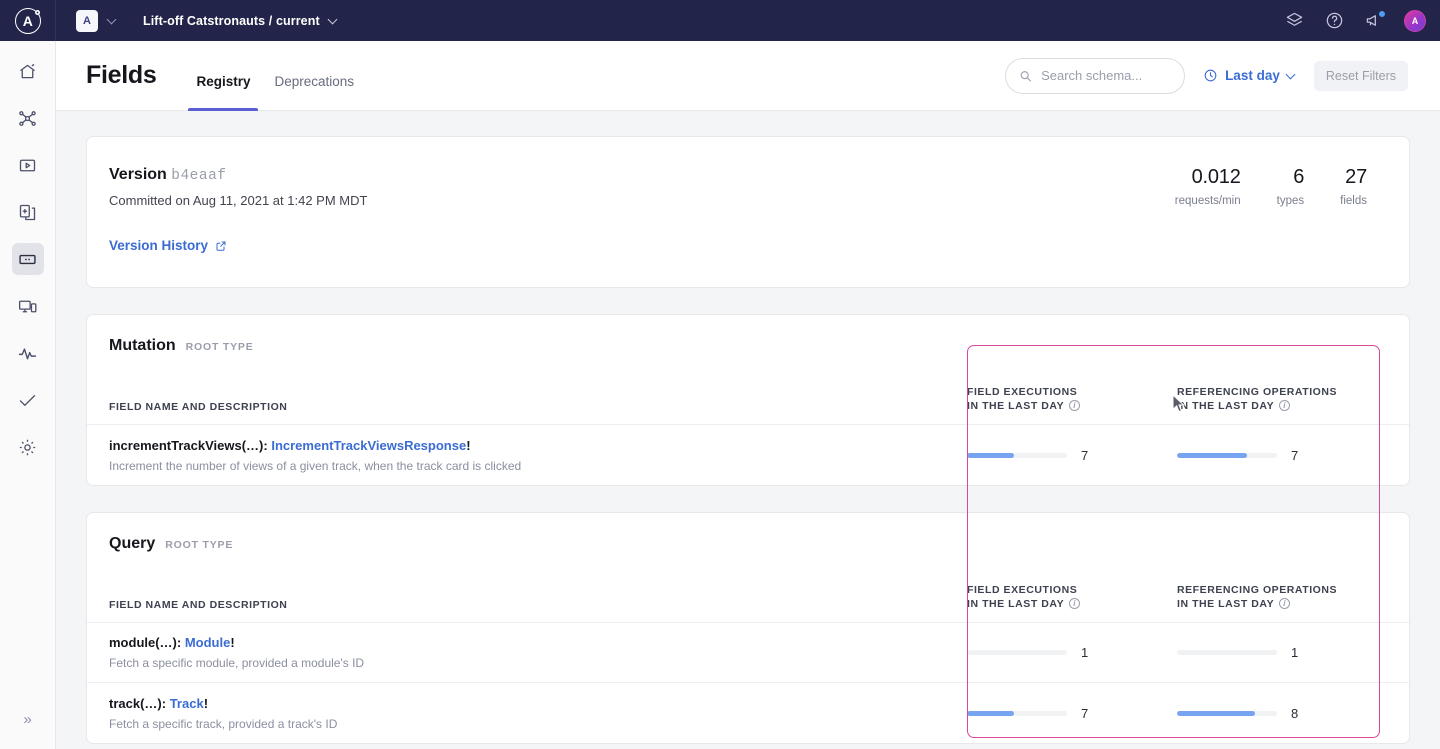 Image resolution: width=1440 pixels, height=749 pixels. Describe the element at coordinates (28, 306) in the screenshot. I see `sidebar-item-clients` at that location.